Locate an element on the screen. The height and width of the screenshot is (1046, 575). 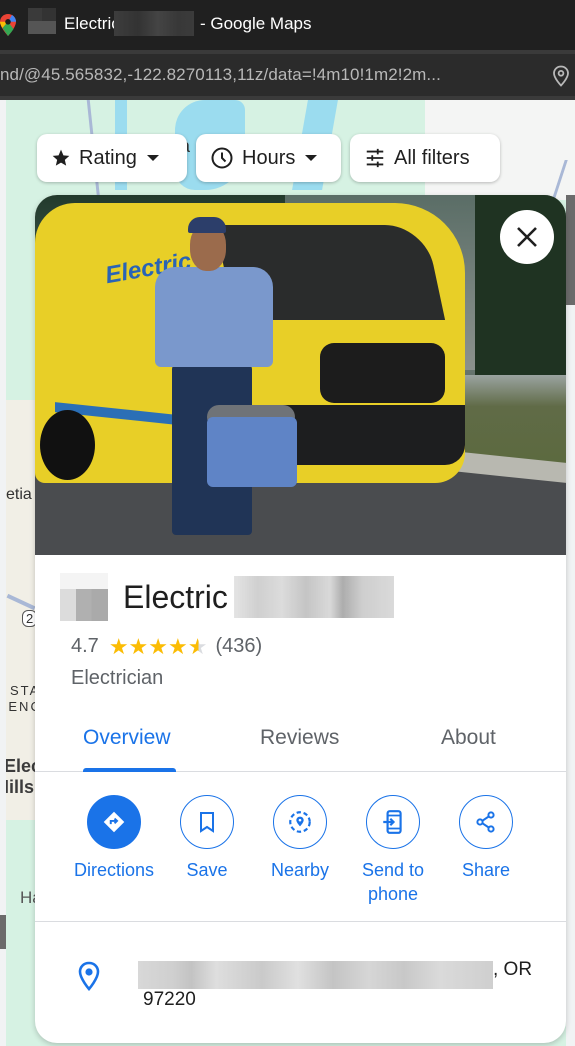
send-to-phone-circle is located at coordinates (393, 822).